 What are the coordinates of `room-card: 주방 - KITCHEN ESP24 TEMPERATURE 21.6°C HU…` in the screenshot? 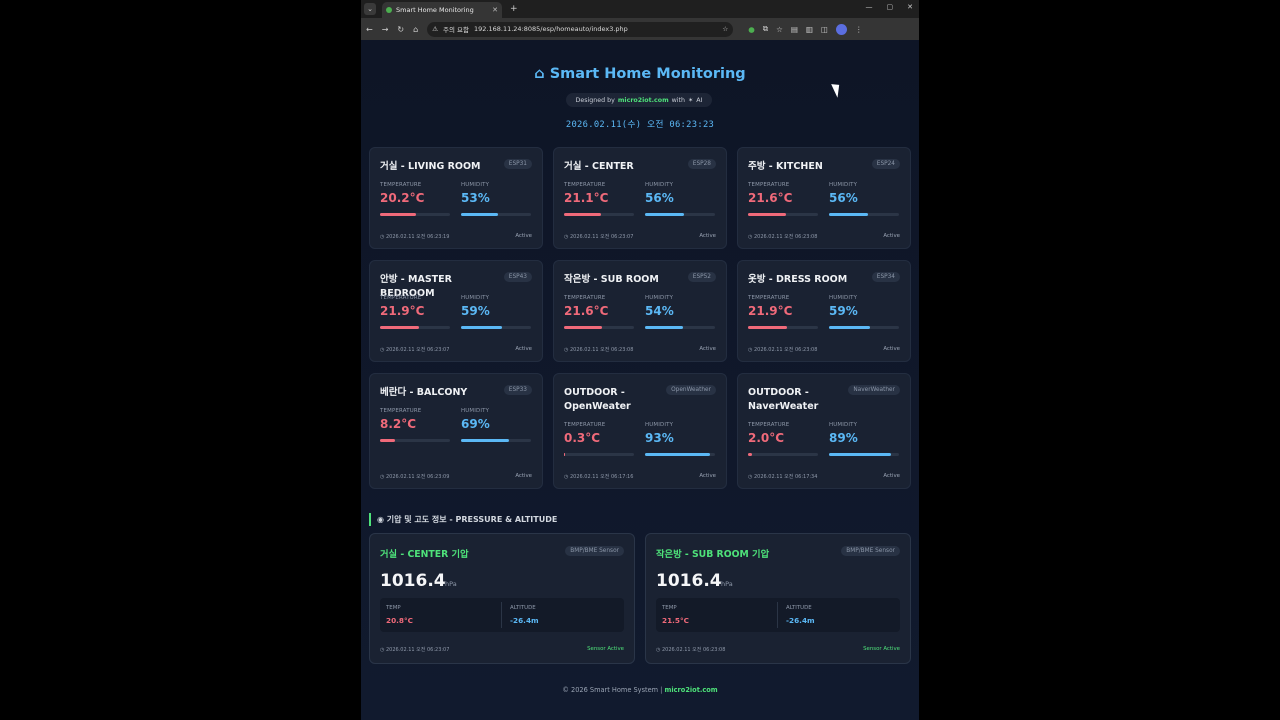 It's located at (824, 198).